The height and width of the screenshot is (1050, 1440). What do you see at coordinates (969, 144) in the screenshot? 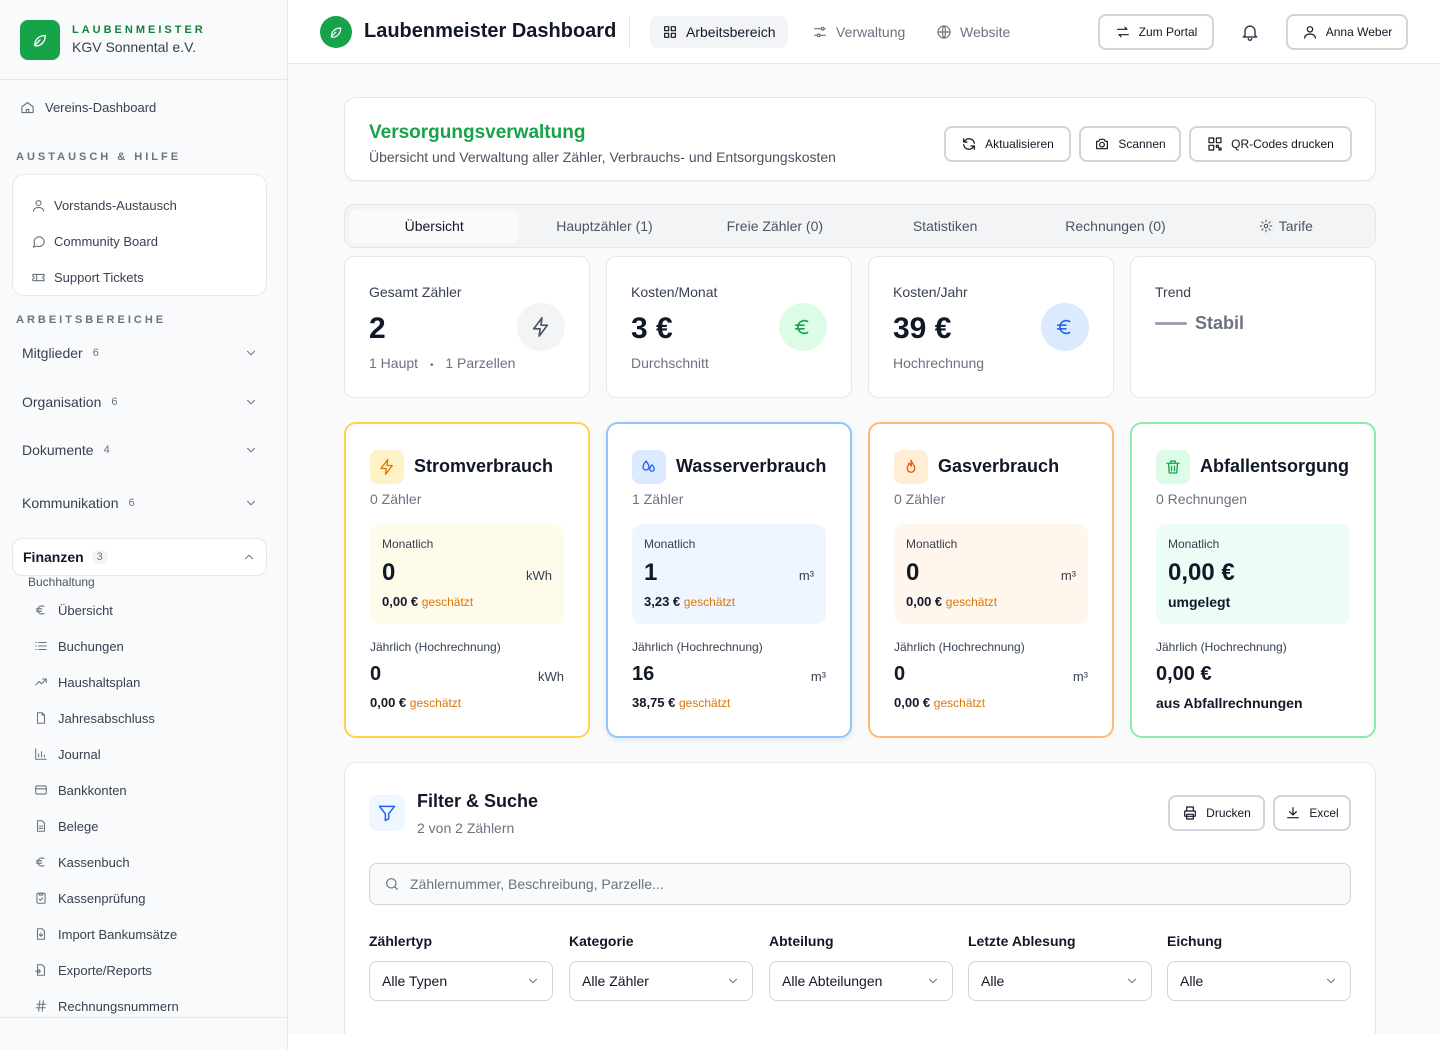
I see `refresh-icon` at bounding box center [969, 144].